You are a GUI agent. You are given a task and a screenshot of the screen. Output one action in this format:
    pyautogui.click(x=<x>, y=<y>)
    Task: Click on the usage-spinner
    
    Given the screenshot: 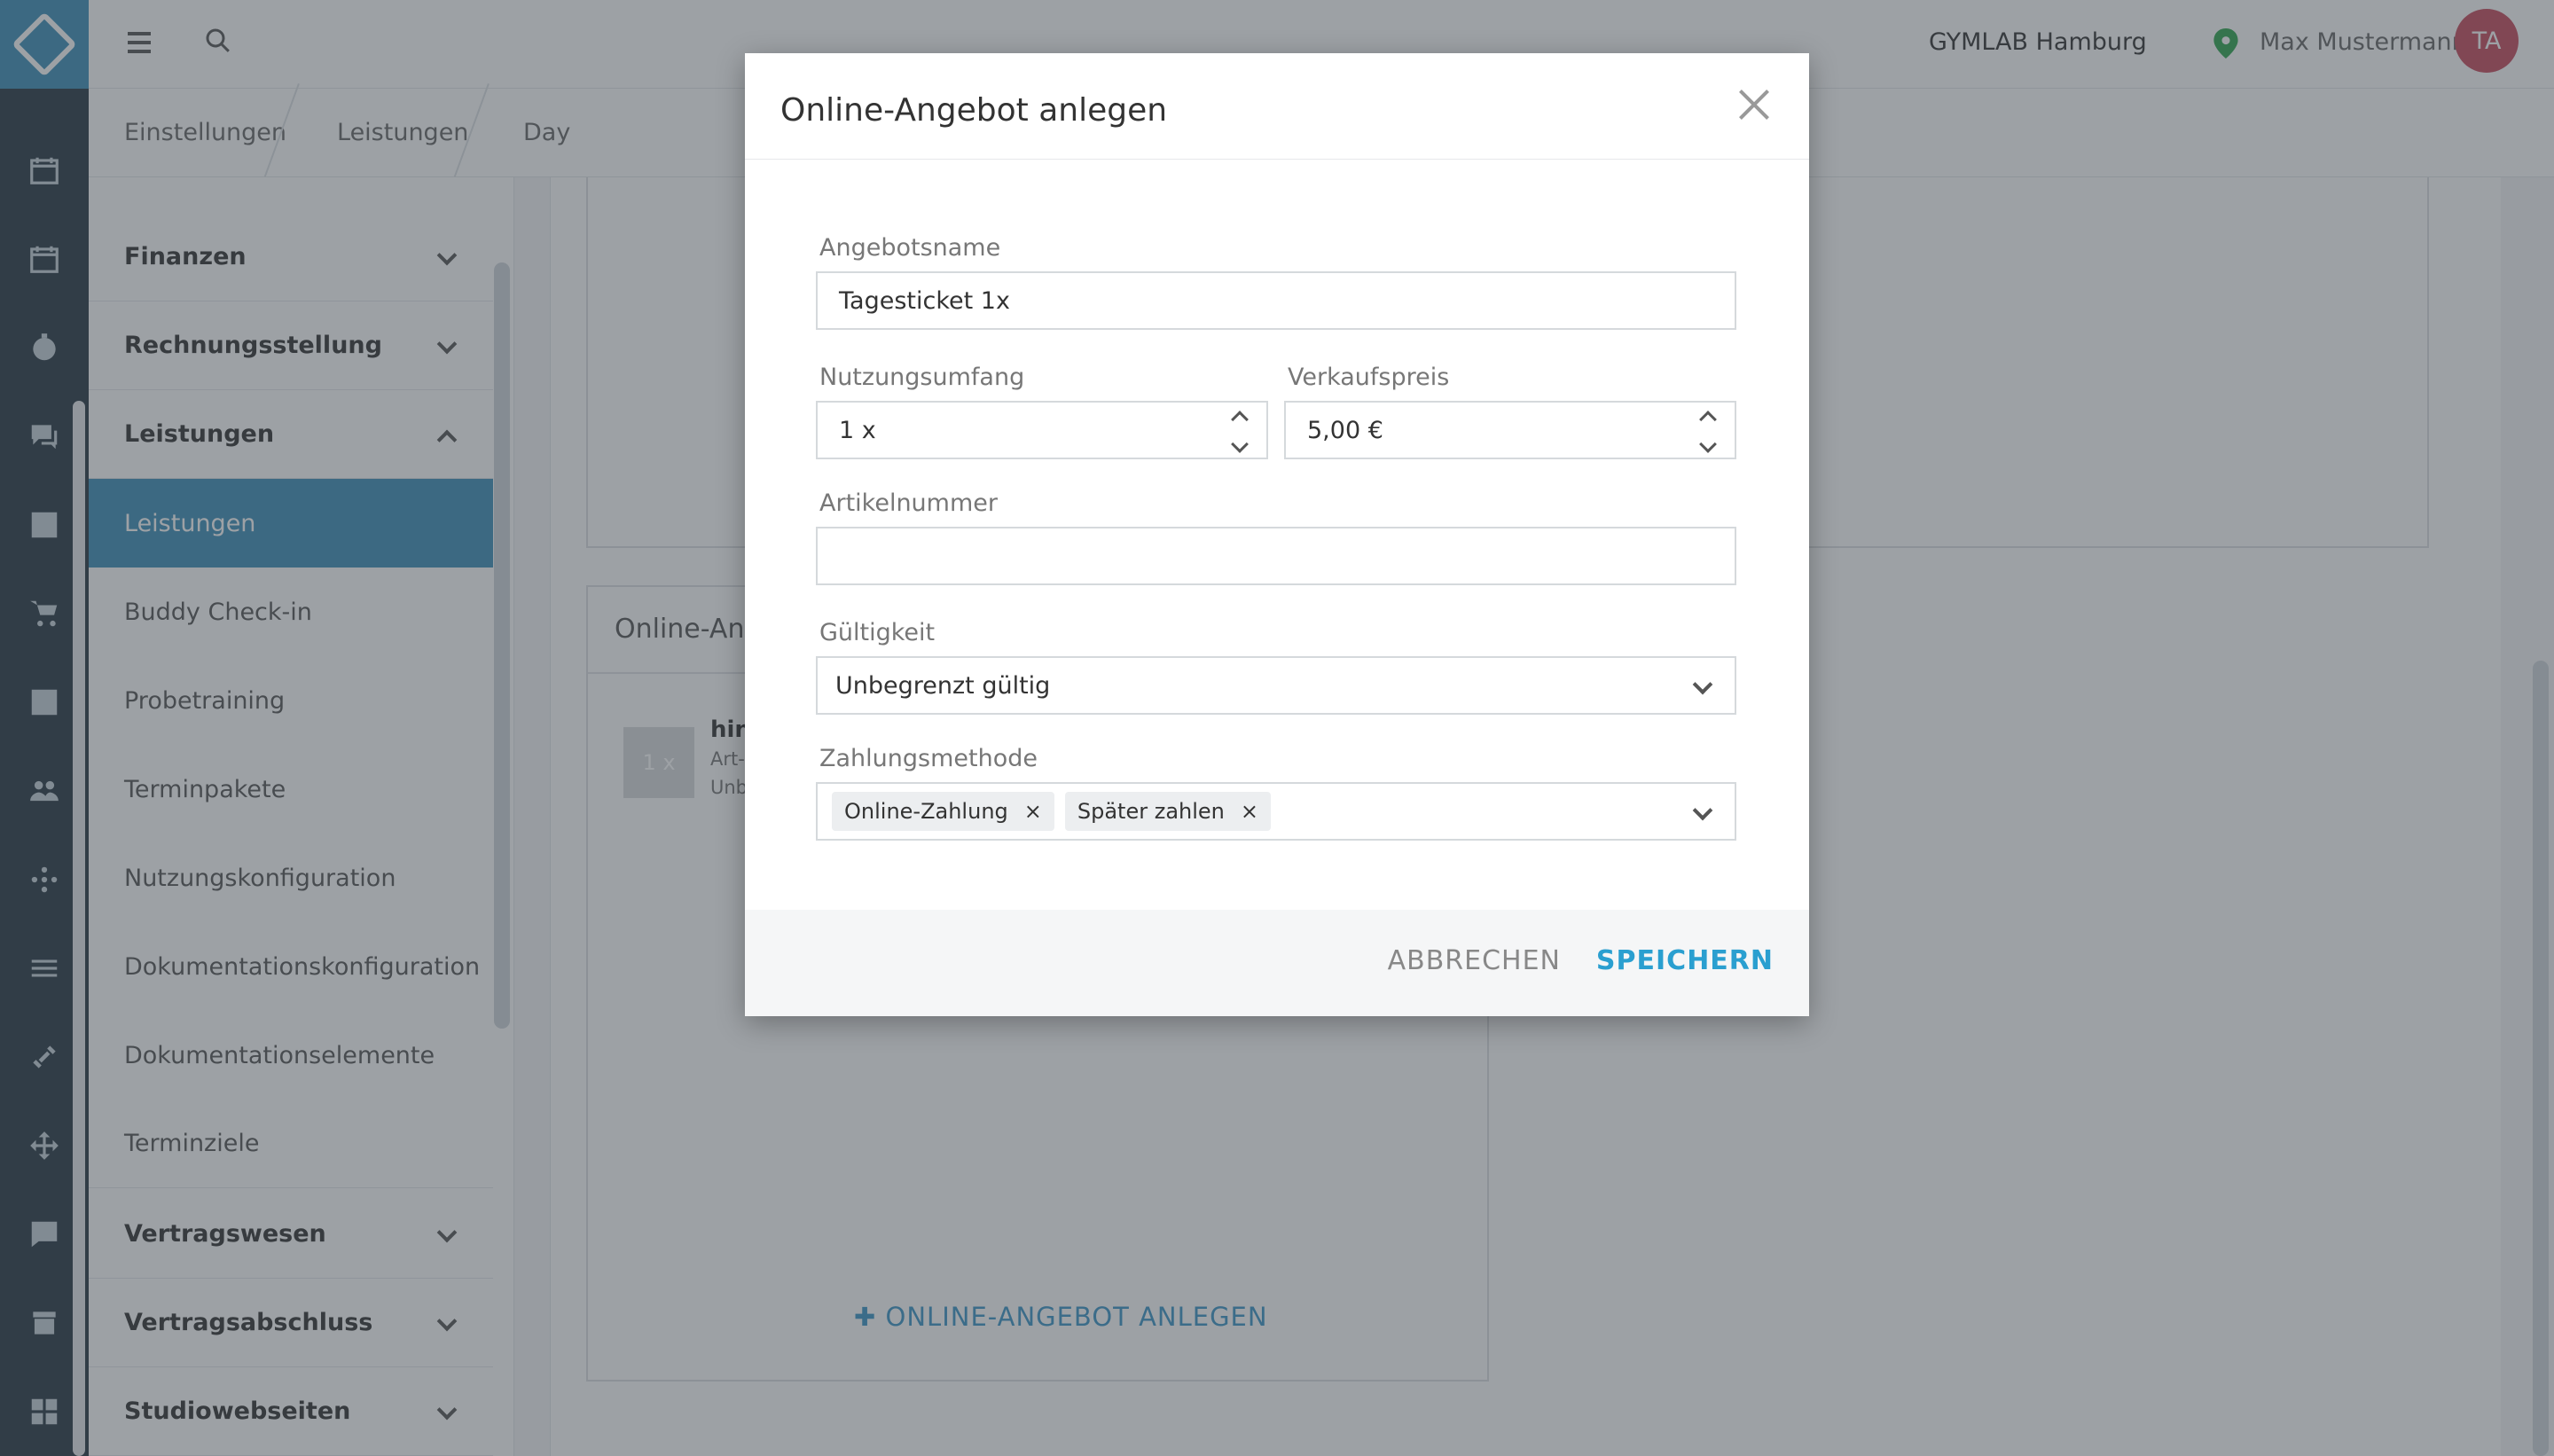 What is the action you would take?
    pyautogui.click(x=1239, y=431)
    